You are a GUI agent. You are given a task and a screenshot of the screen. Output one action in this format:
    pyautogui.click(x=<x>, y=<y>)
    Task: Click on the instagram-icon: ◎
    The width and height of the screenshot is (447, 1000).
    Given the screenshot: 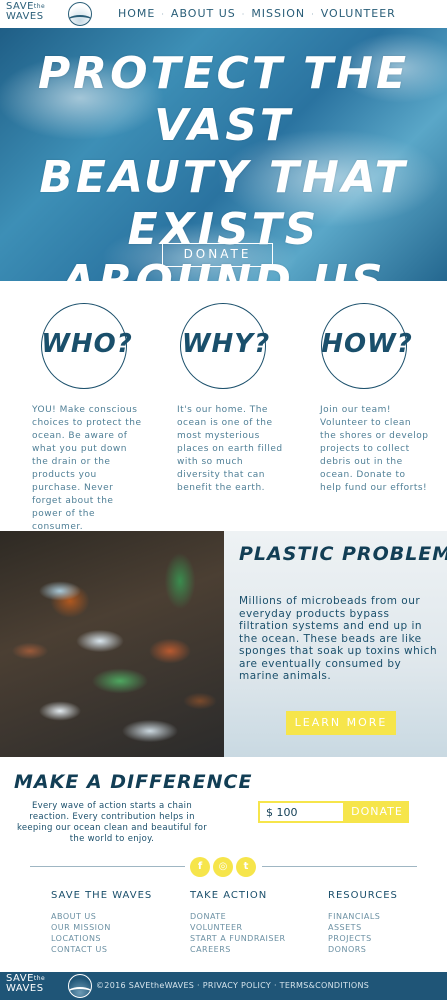 What is the action you would take?
    pyautogui.click(x=223, y=867)
    